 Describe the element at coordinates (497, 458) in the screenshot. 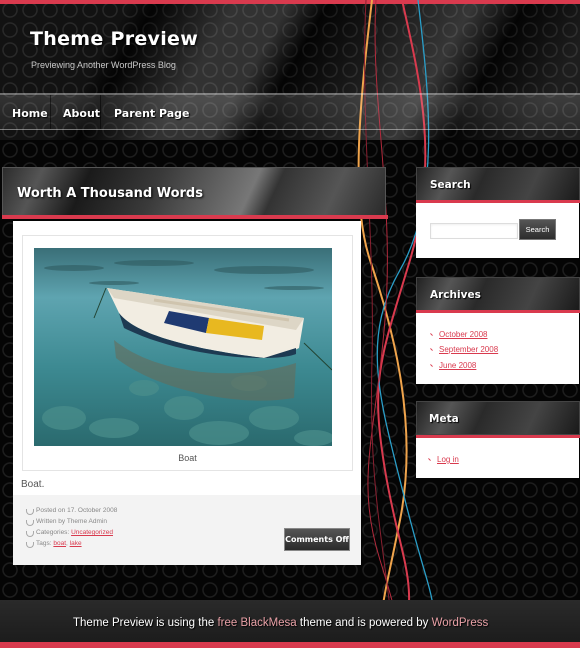

I see `meta-widget: Log in` at that location.